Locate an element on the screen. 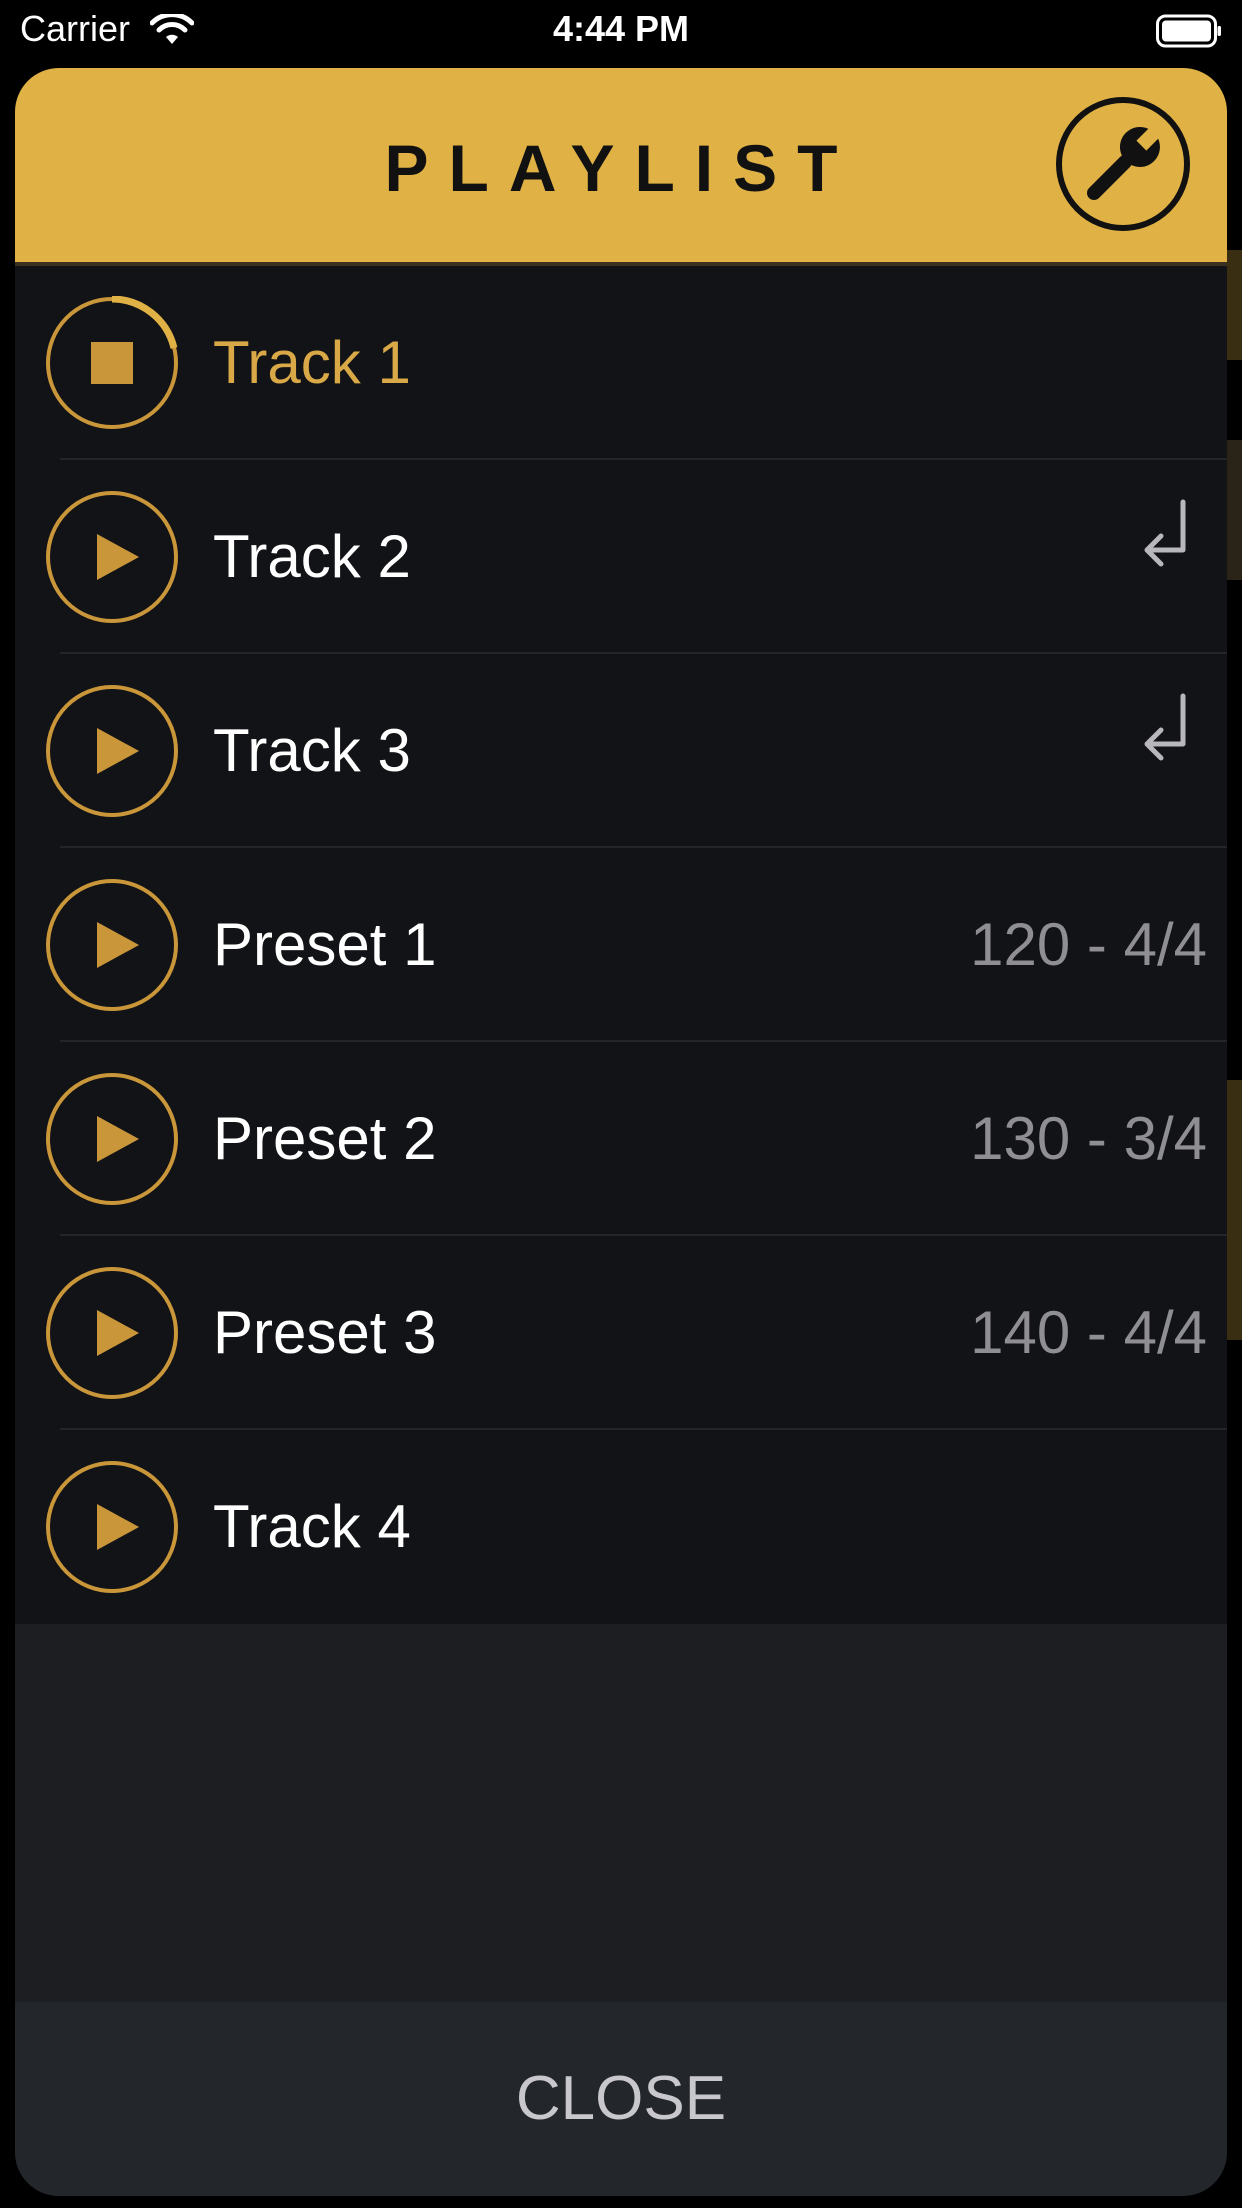  page-title: PLAYLIST is located at coordinates (621, 168).